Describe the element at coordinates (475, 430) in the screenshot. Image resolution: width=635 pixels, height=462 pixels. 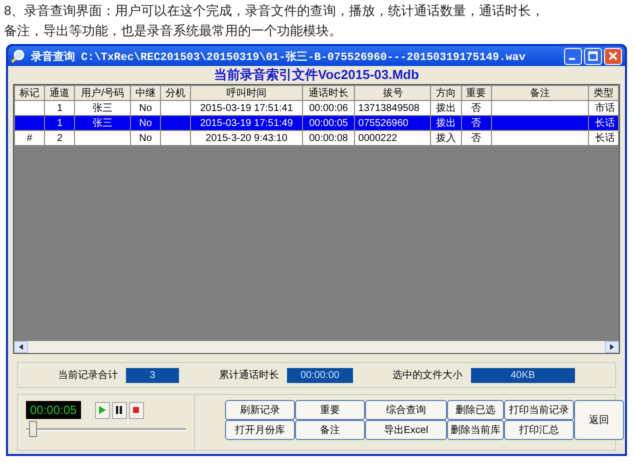
I see `action-button: 删除当前库` at that location.